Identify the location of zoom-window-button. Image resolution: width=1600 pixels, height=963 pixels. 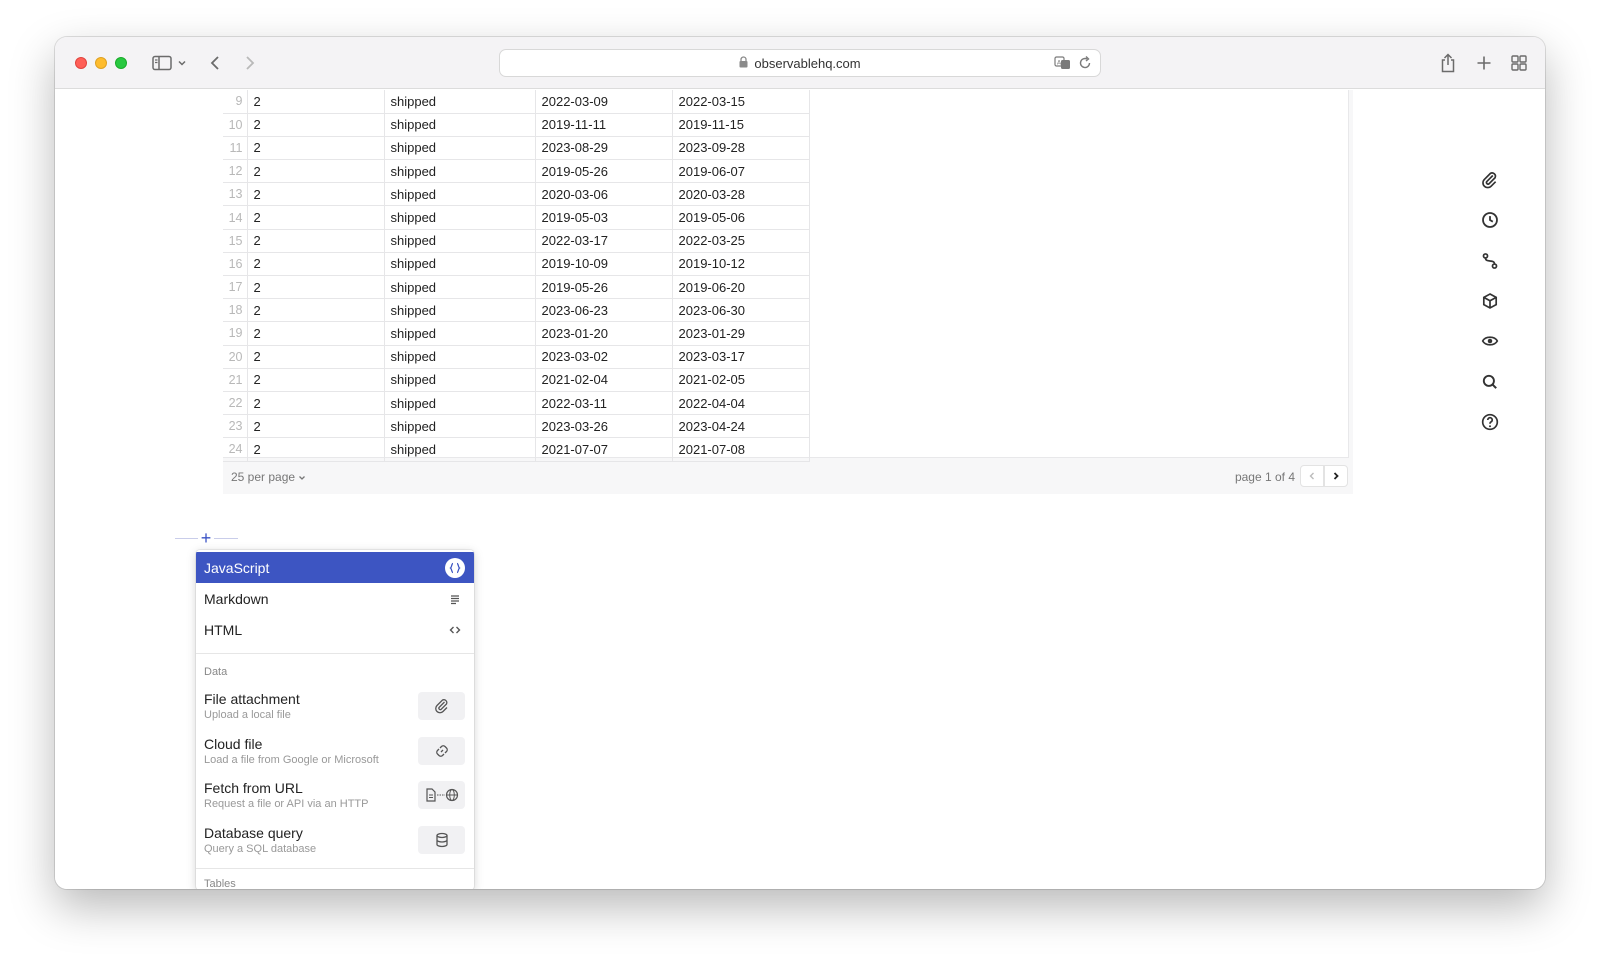
(121, 63).